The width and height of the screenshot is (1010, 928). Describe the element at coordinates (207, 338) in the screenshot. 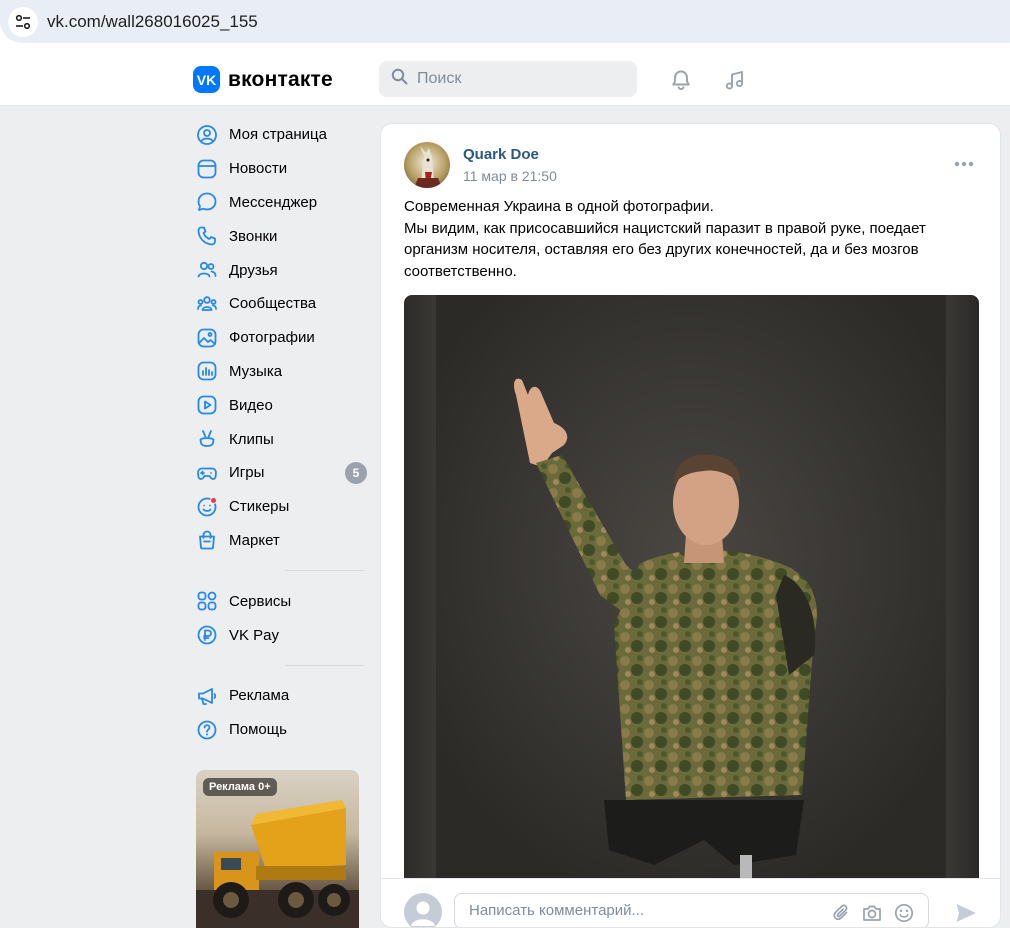

I see `photo-icon` at that location.